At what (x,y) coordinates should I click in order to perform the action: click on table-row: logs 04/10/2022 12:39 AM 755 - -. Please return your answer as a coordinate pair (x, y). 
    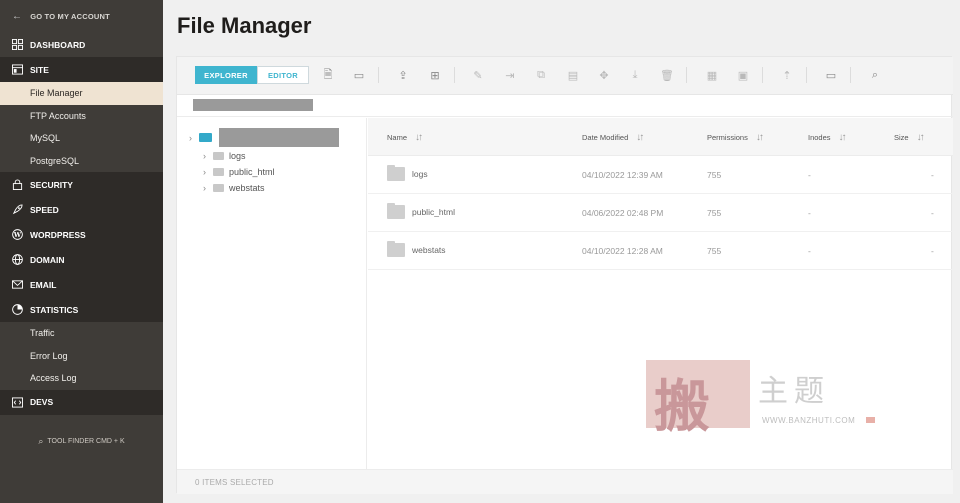
    Looking at the image, I should click on (660, 175).